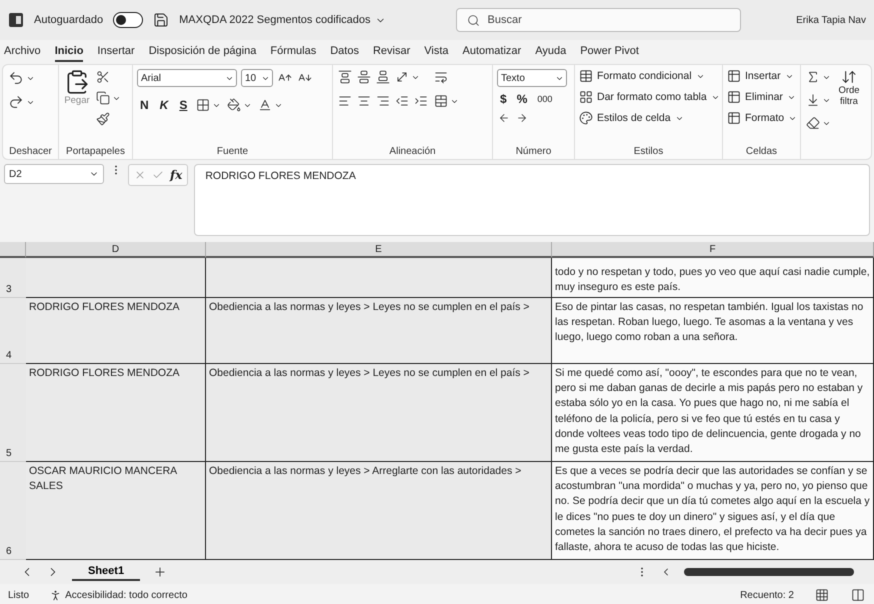  What do you see at coordinates (202, 53) in the screenshot?
I see `ribbon-tab: Disposición de página` at bounding box center [202, 53].